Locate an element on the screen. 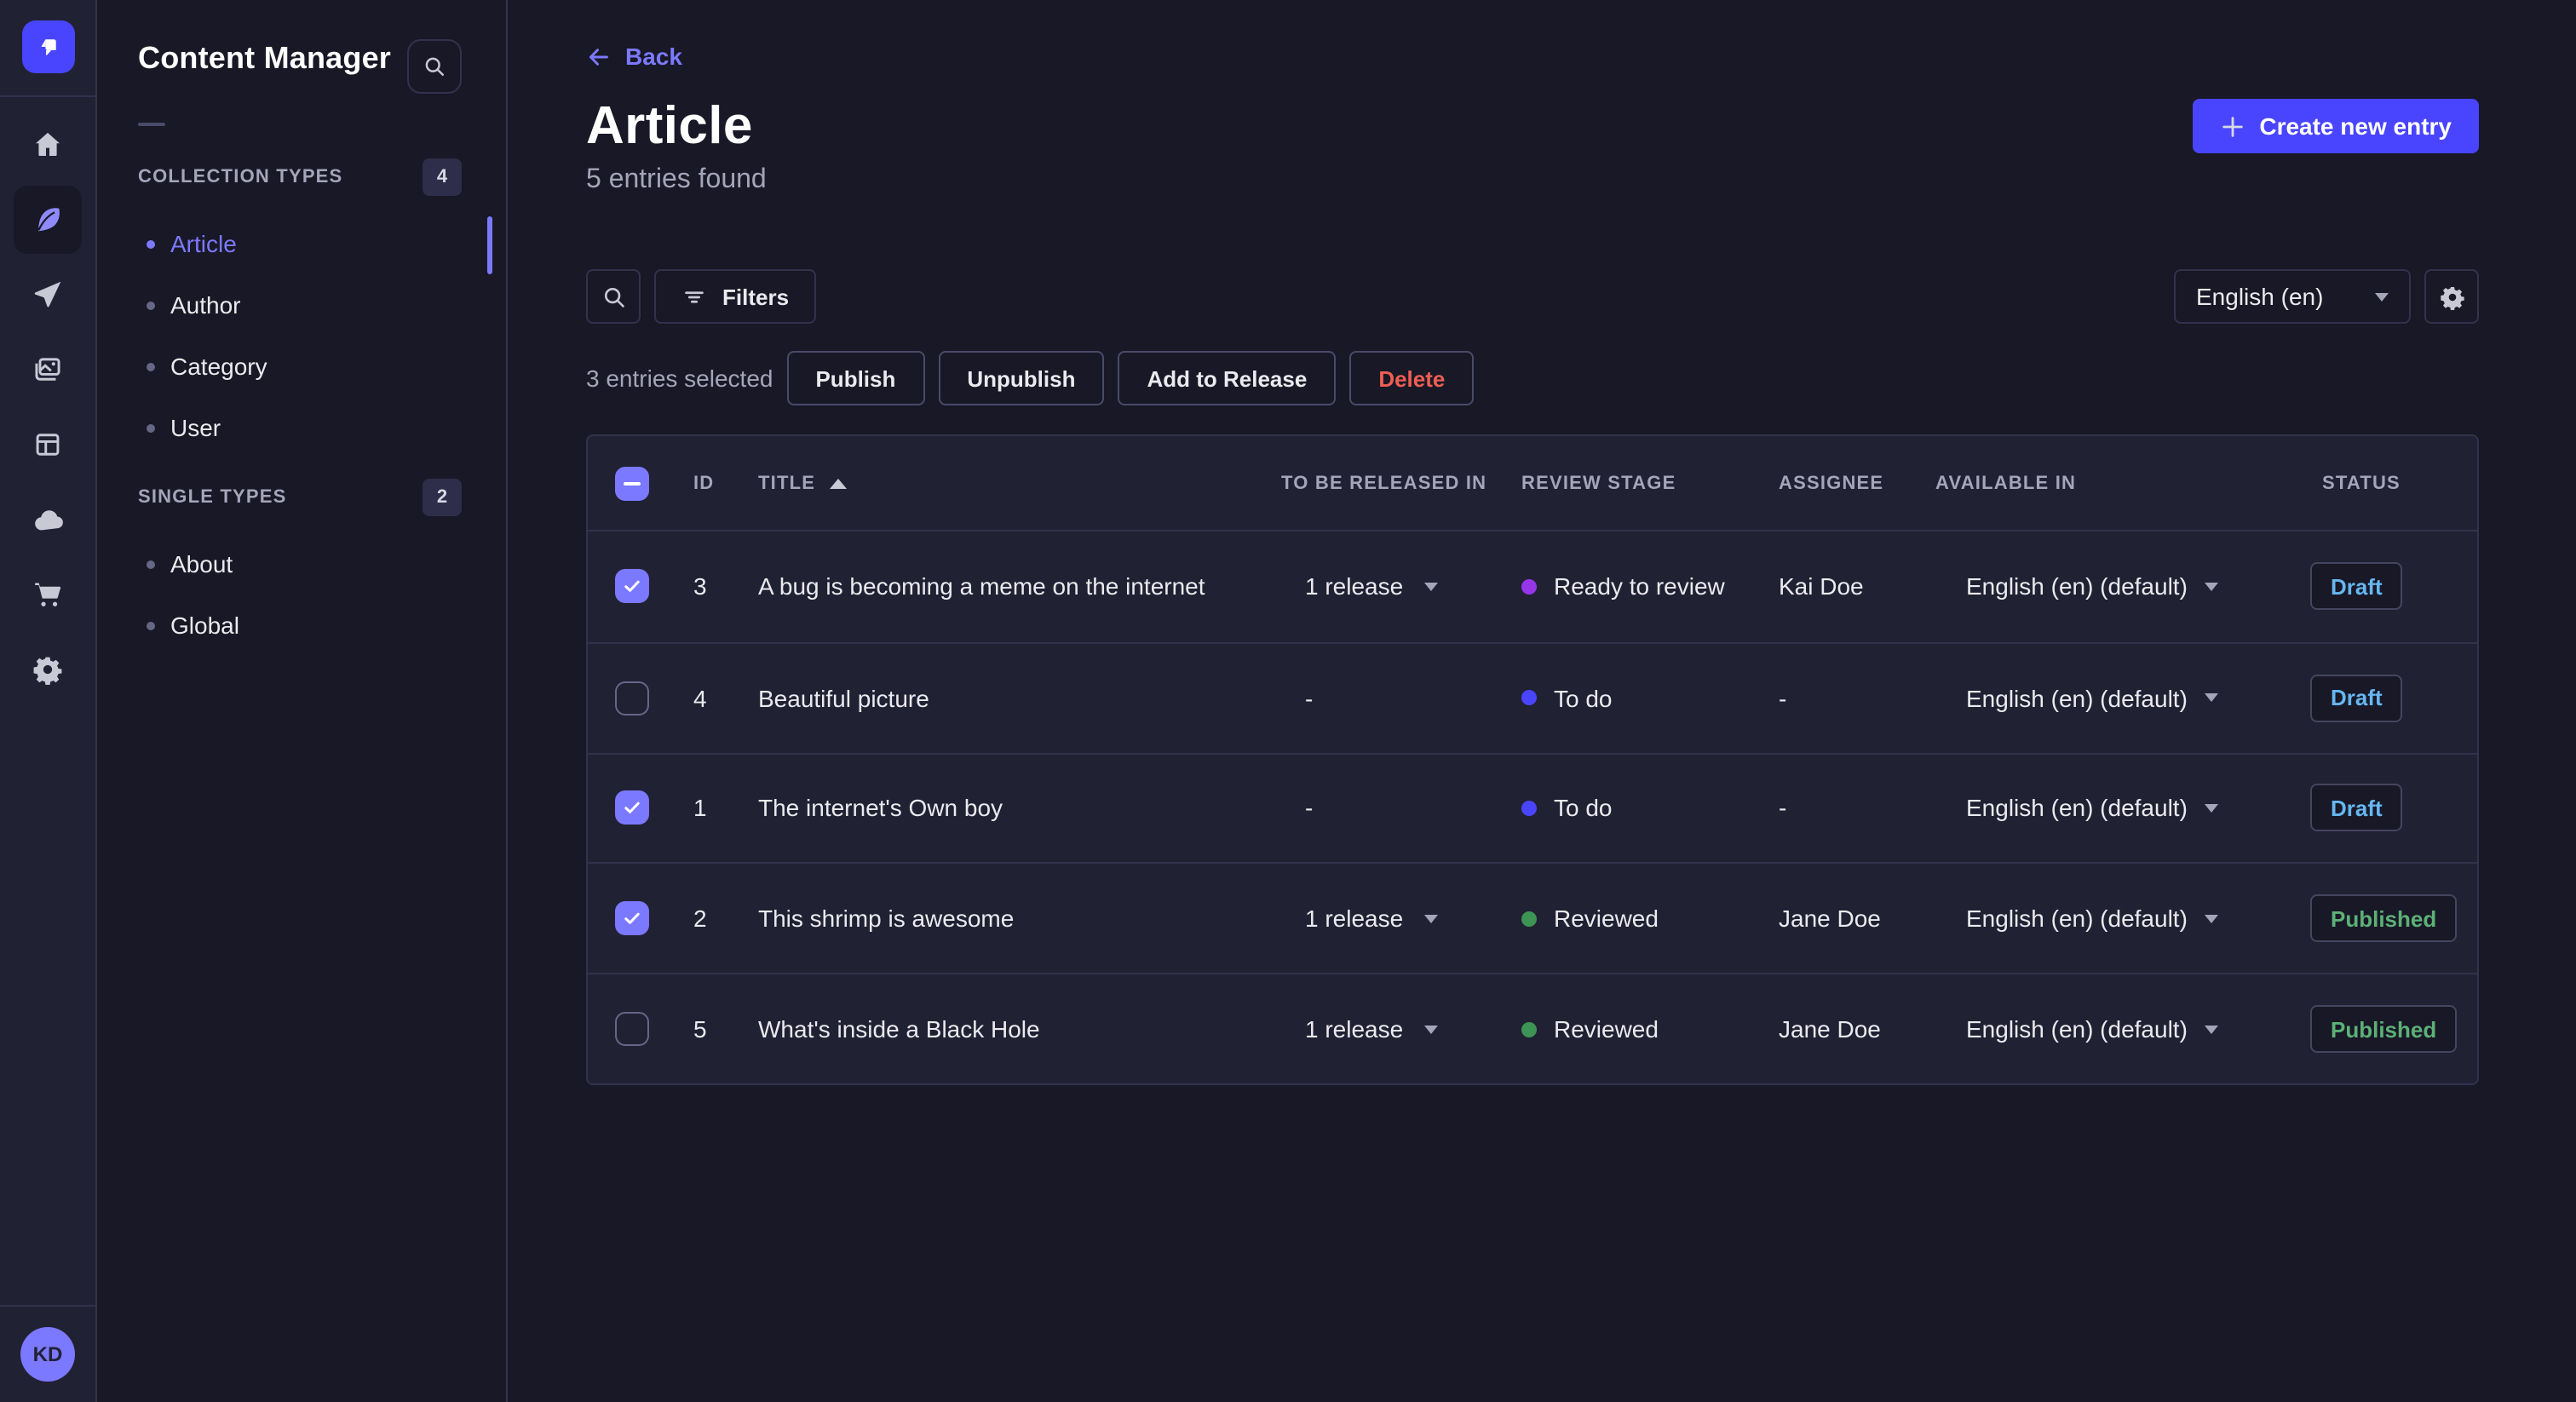  cell-id: 3 is located at coordinates (700, 586).